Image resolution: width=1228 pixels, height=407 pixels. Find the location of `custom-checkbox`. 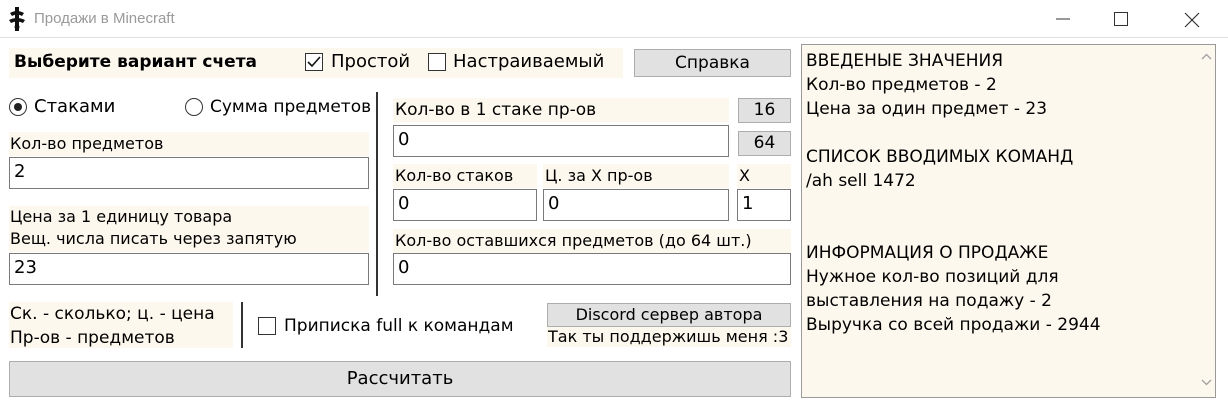

custom-checkbox is located at coordinates (437, 62).